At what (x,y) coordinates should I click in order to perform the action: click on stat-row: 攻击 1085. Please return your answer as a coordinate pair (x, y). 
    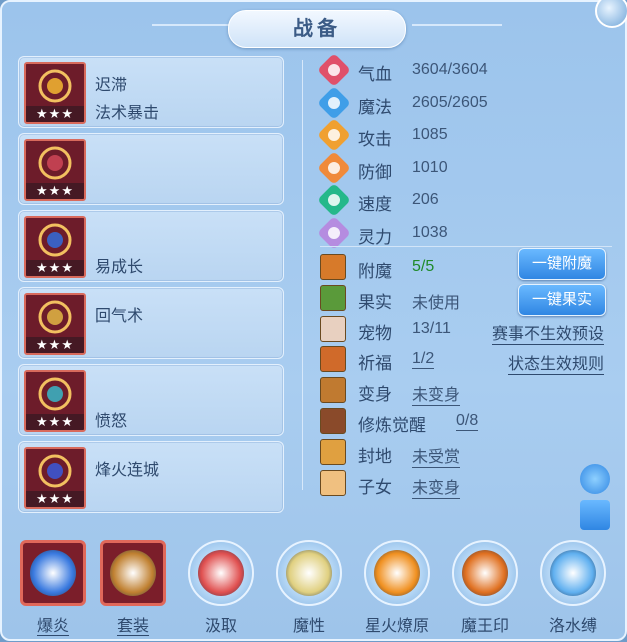
    Looking at the image, I should click on (466, 135).